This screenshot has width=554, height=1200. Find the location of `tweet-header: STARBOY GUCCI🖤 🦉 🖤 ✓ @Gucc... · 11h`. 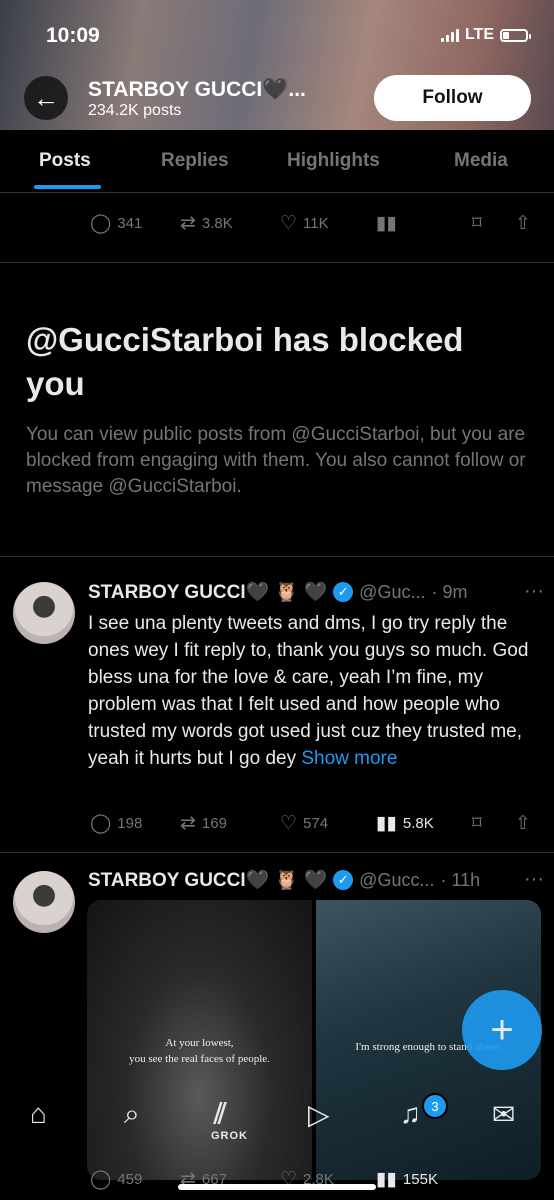

tweet-header: STARBOY GUCCI🖤 🦉 🖤 ✓ @Gucc... · 11h is located at coordinates (313, 880).